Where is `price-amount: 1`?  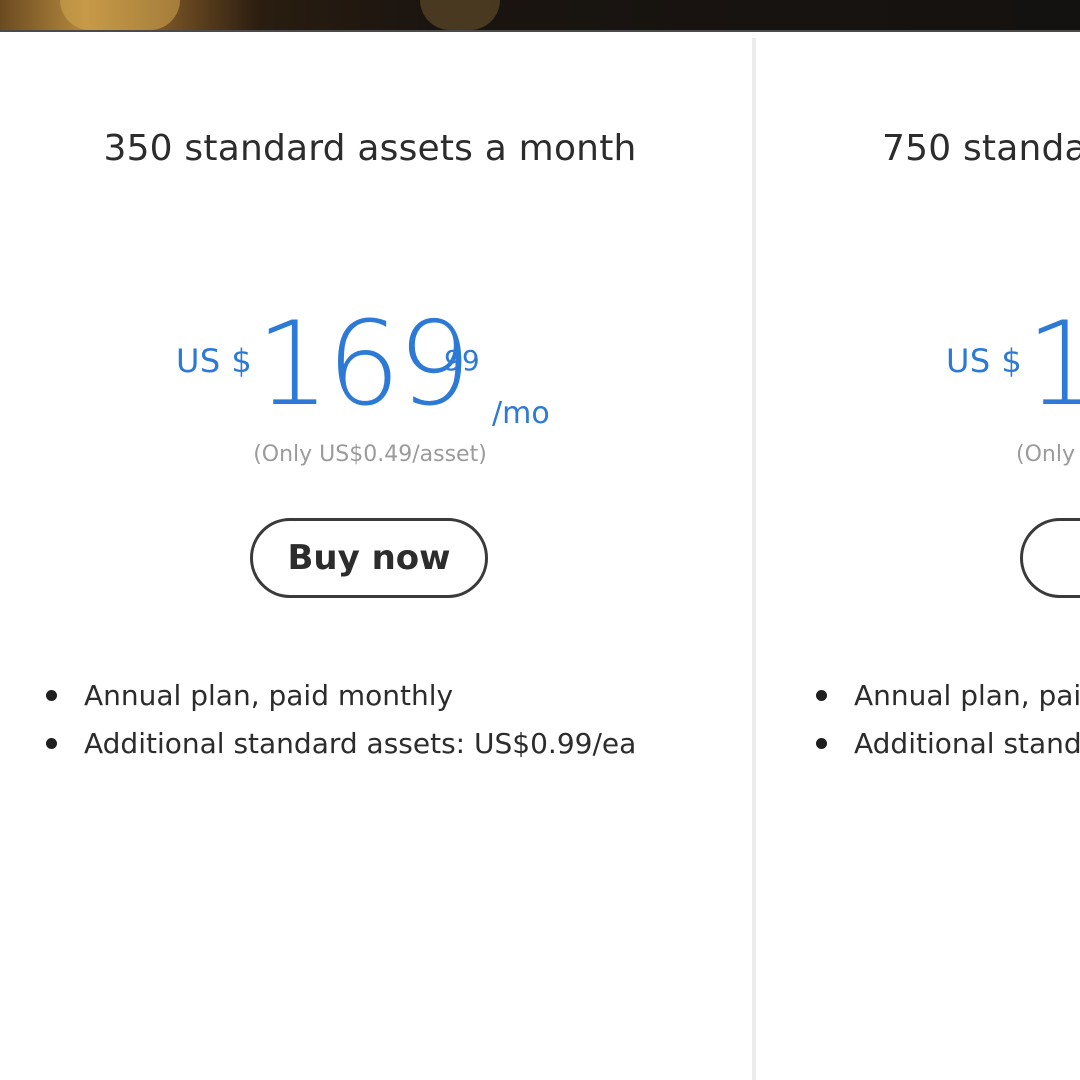
price-amount: 1 is located at coordinates (1053, 364).